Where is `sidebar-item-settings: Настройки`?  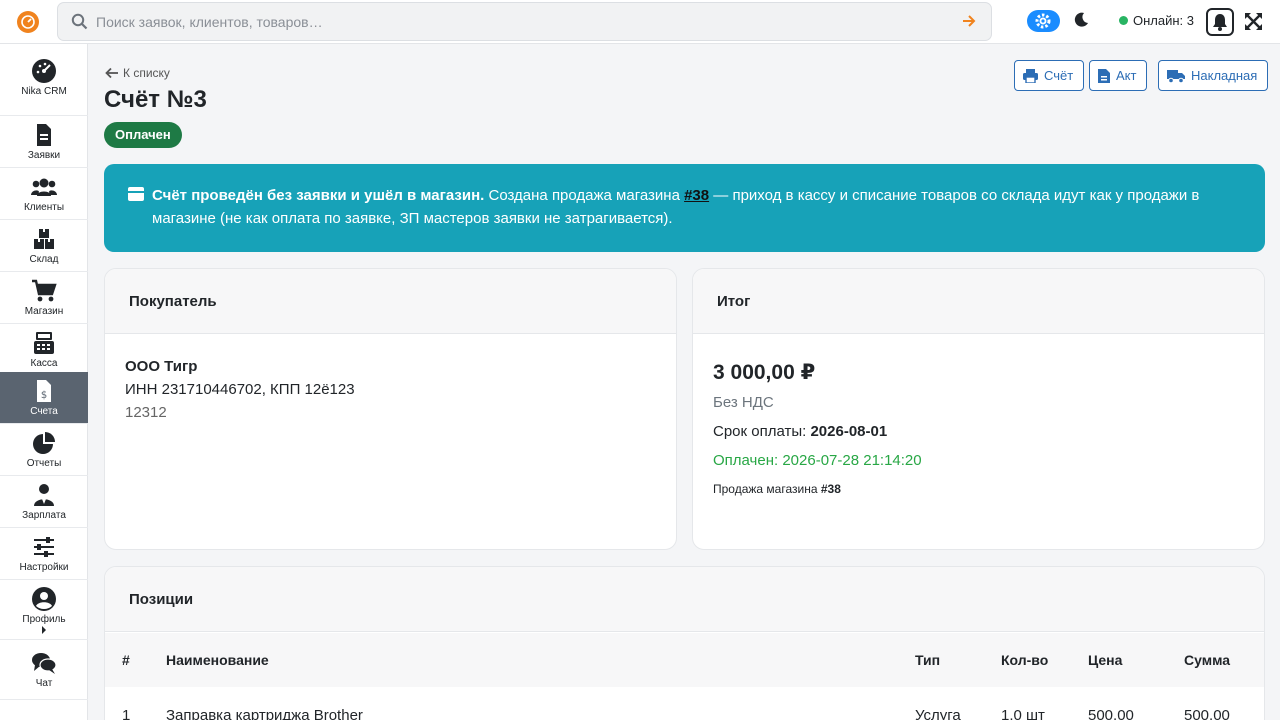
sidebar-item-settings: Настройки is located at coordinates (44, 554).